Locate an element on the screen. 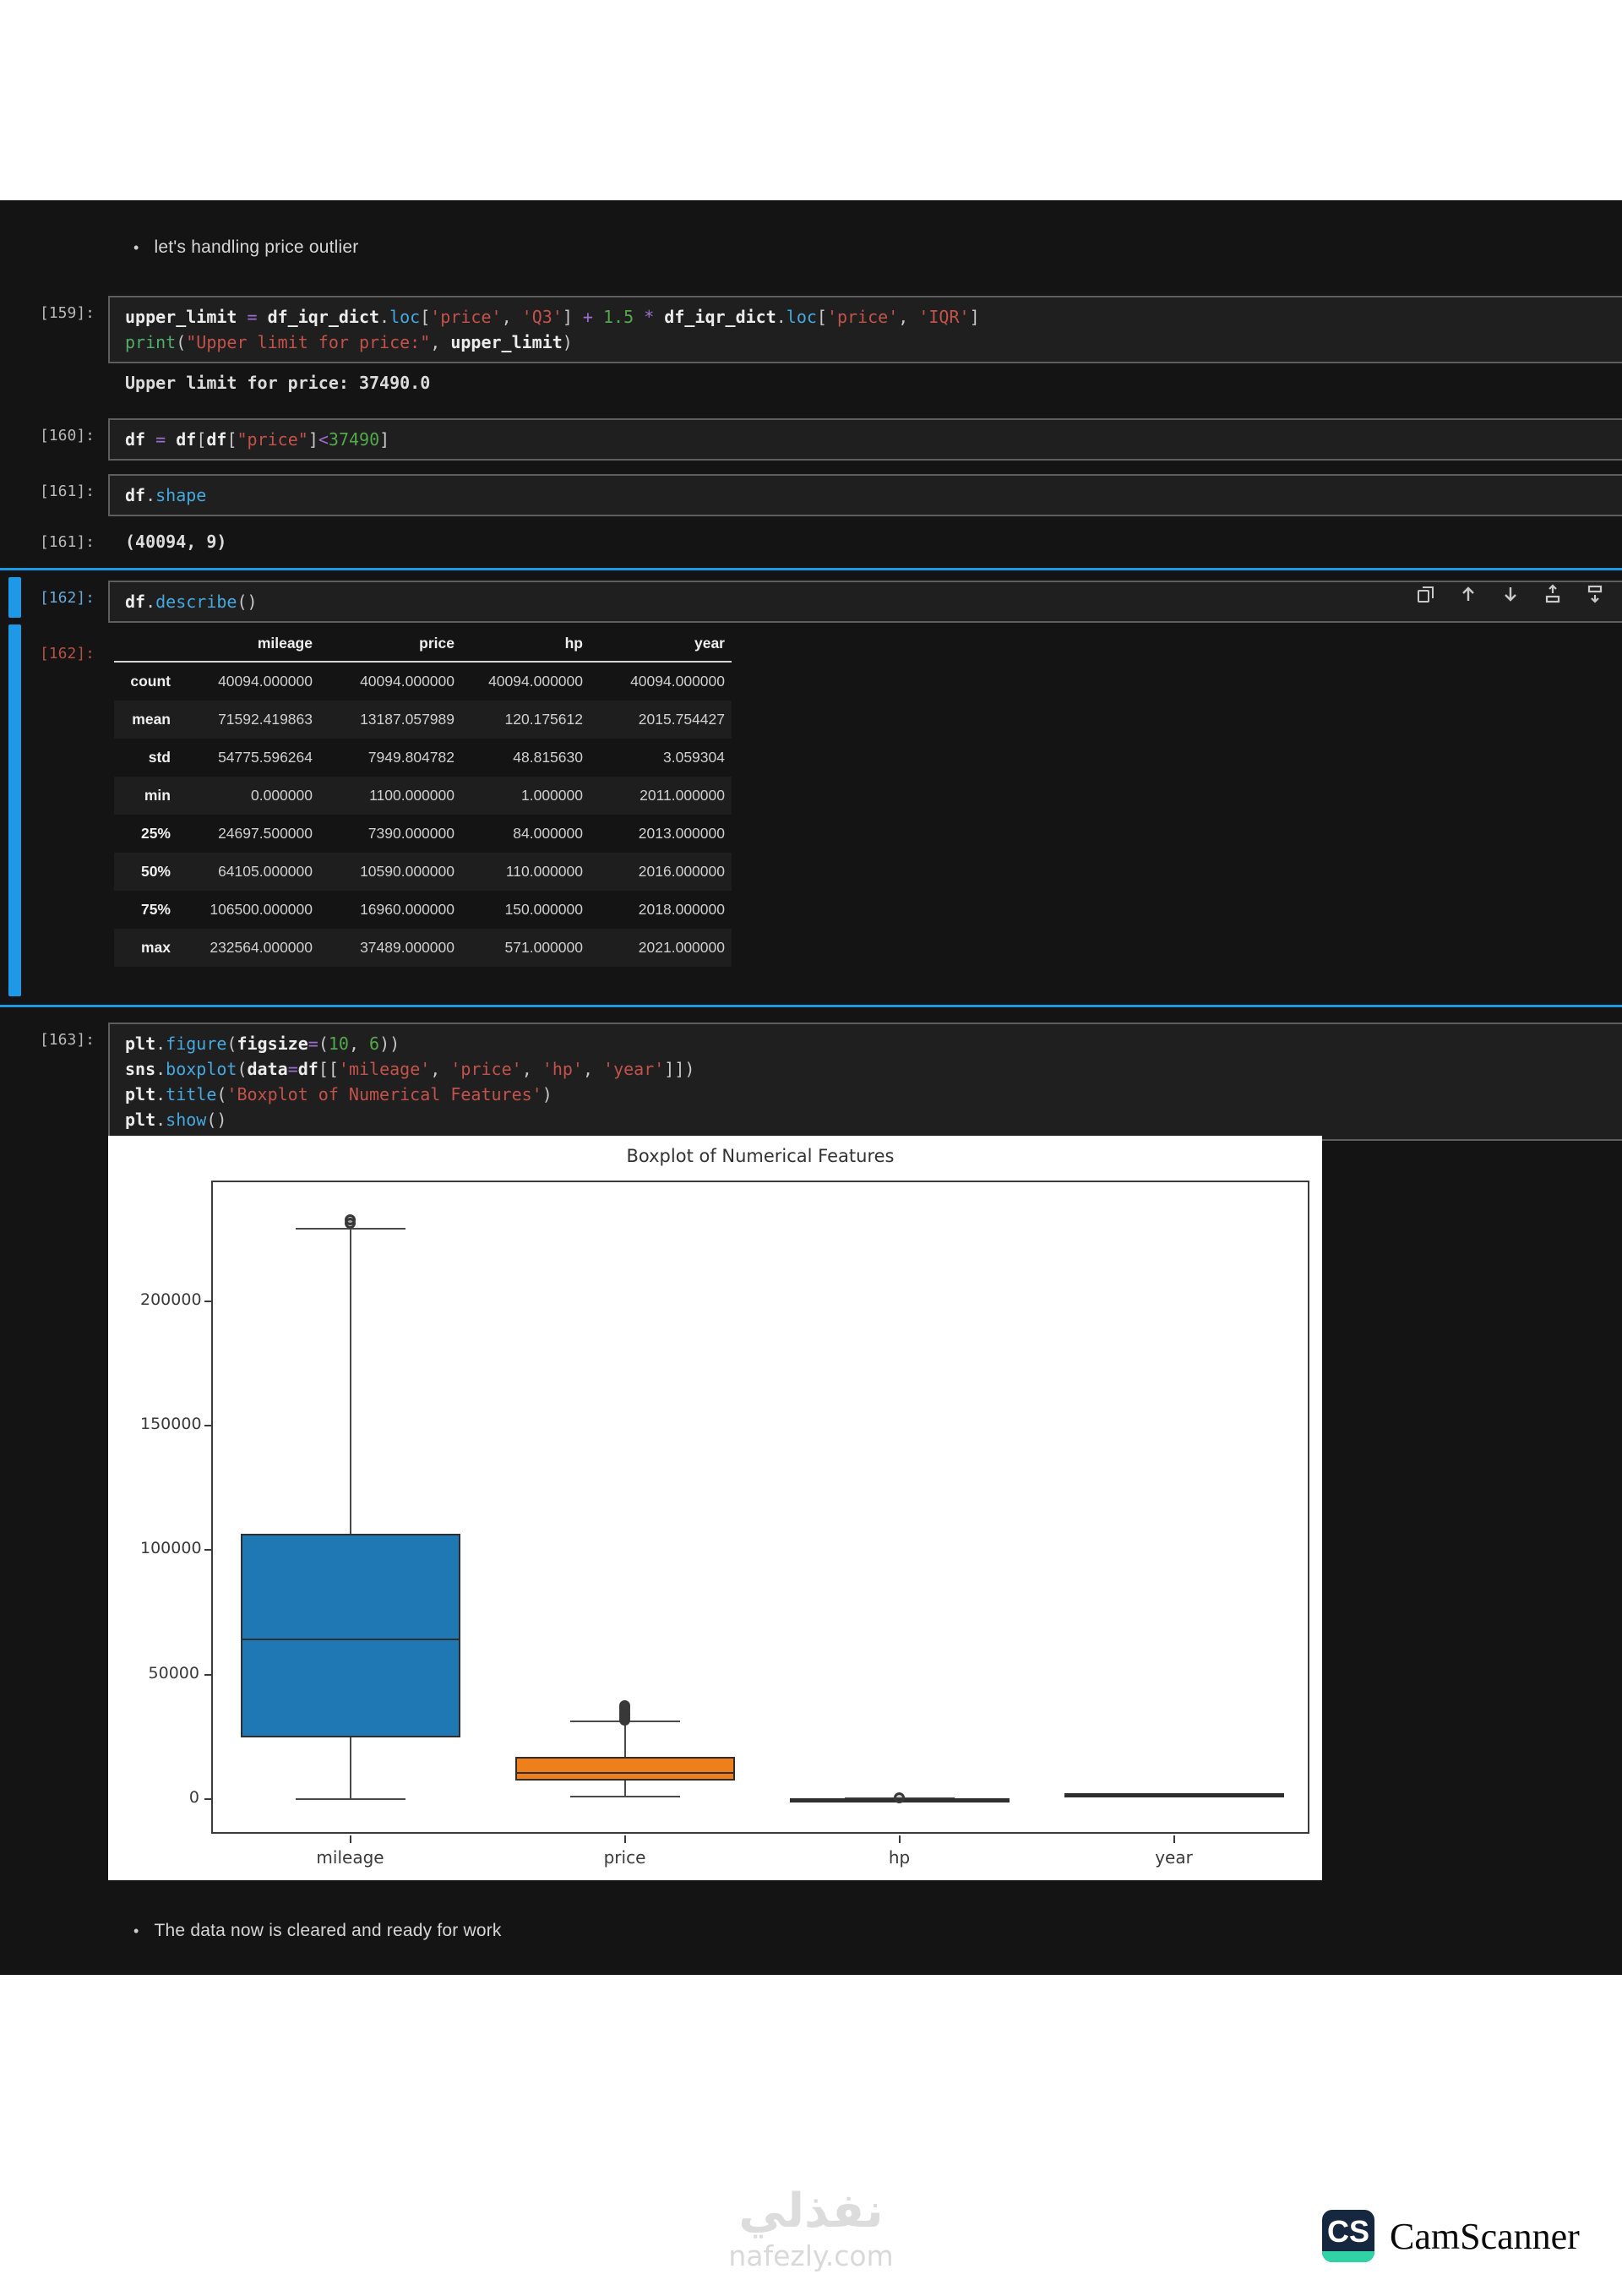 Image resolution: width=1622 pixels, height=2296 pixels. code-token: ] is located at coordinates (572, 317).